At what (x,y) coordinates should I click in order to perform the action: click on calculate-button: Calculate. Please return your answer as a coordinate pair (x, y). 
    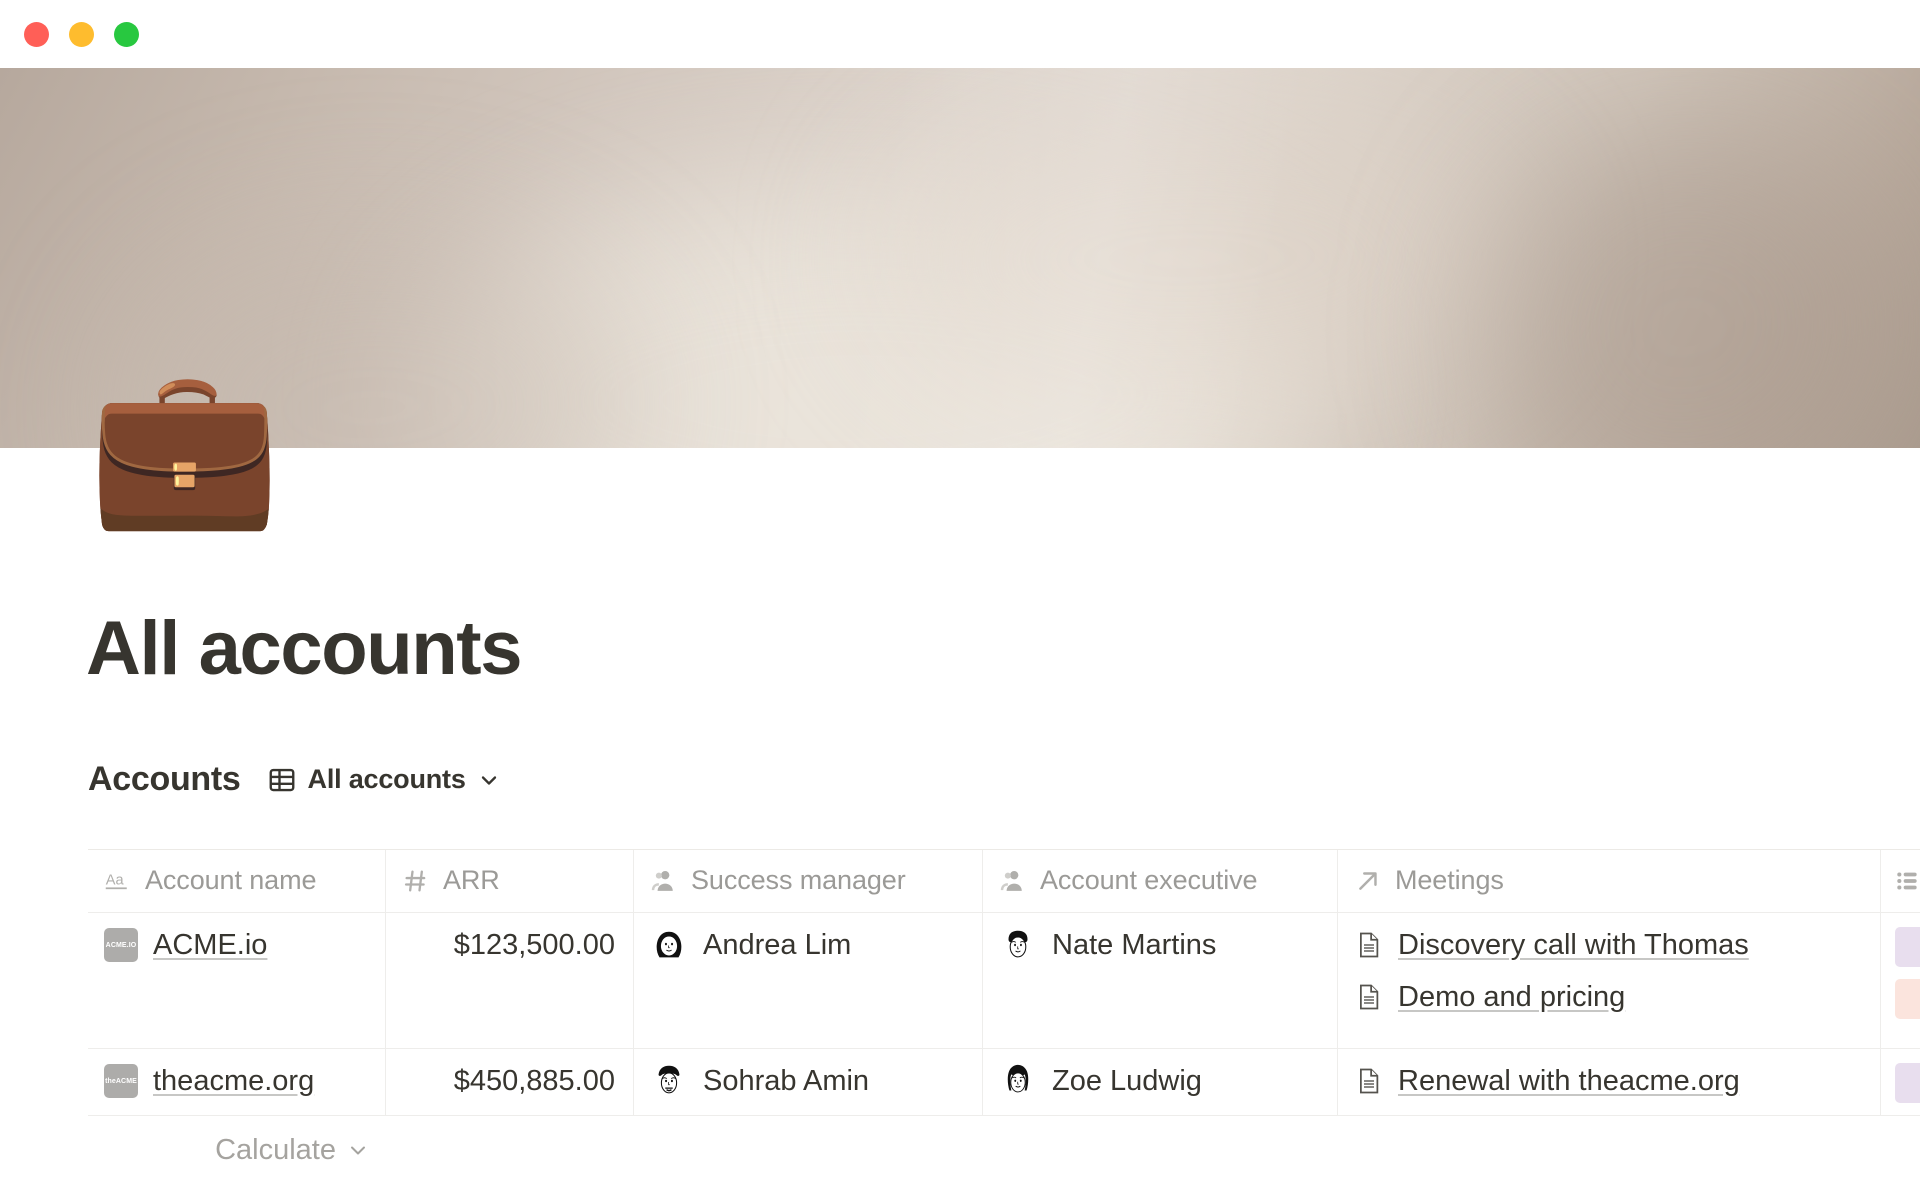
    Looking at the image, I should click on (292, 1150).